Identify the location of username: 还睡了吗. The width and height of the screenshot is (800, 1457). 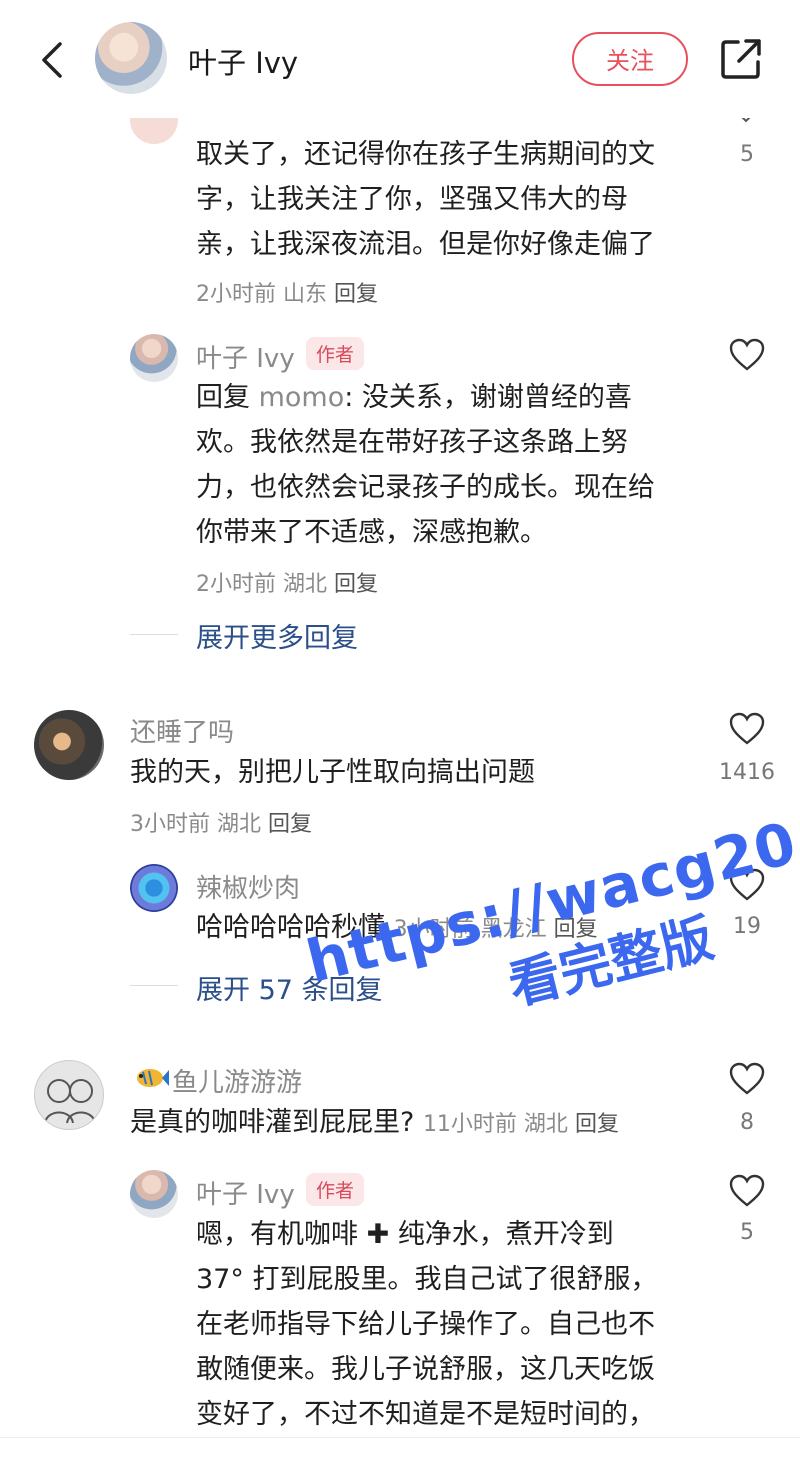
(182, 730).